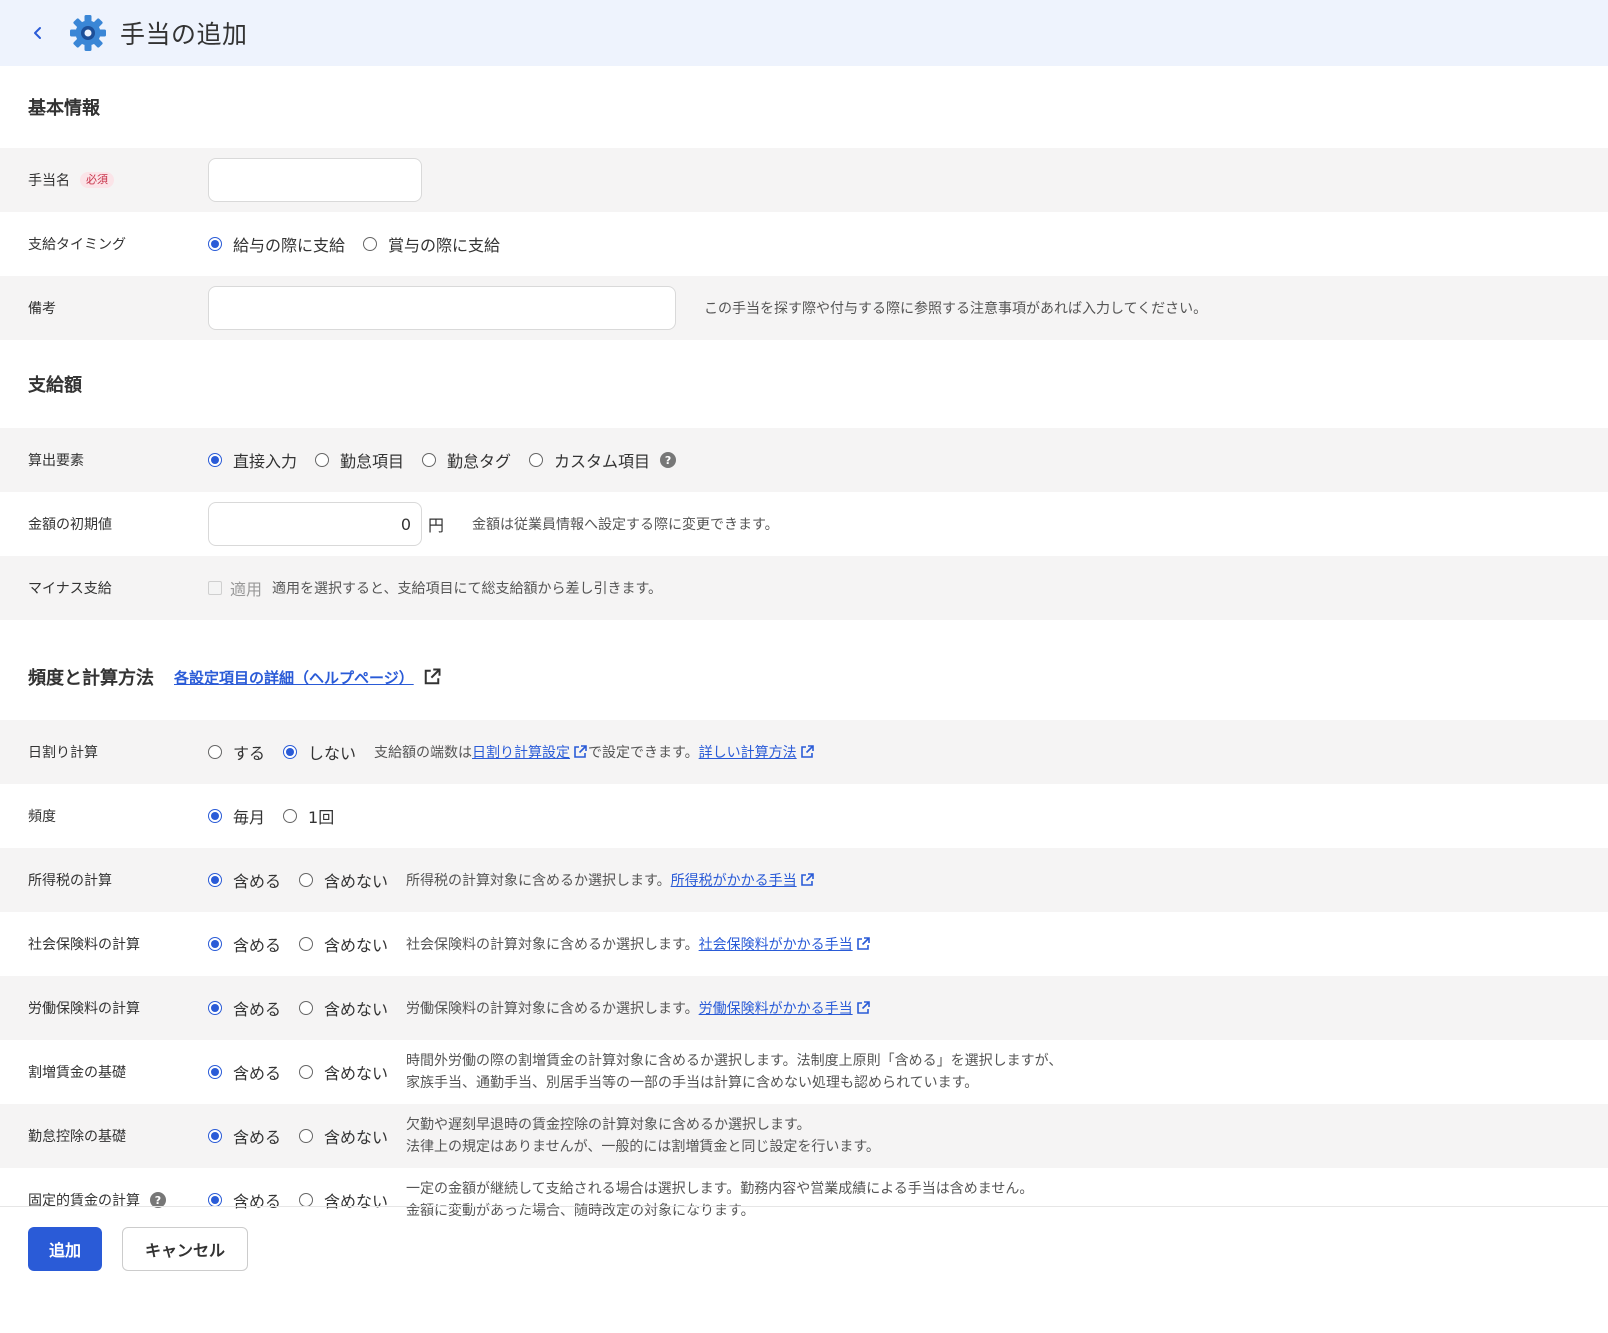  Describe the element at coordinates (610, 880) in the screenshot. I see `income-tax-hint: 所得税の計算対象に含めるか選択します。所得税がかかる手当` at that location.